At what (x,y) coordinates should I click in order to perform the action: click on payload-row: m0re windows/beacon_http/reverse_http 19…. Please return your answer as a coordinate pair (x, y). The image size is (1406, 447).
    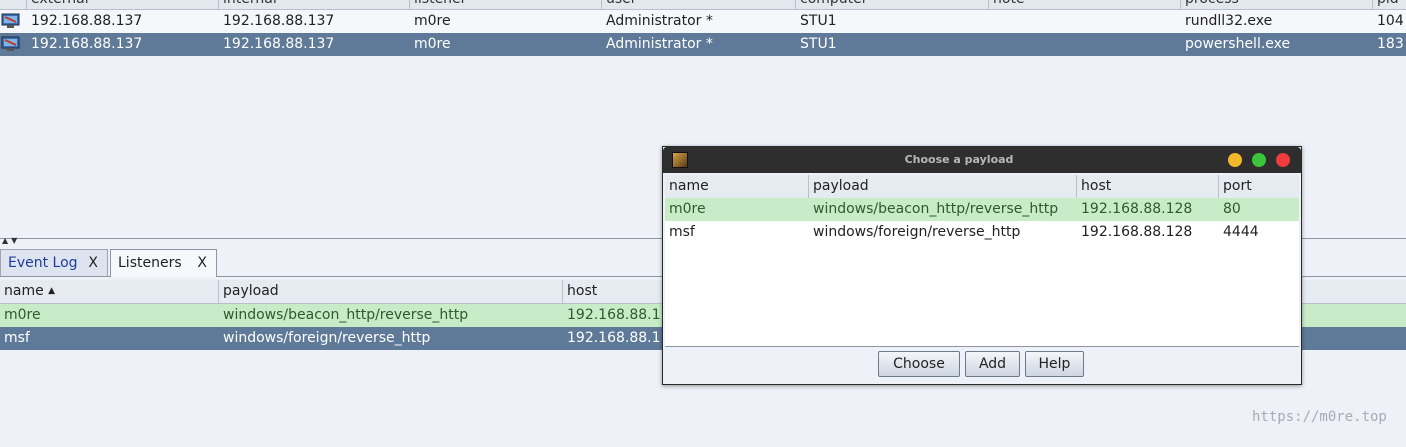
    Looking at the image, I should click on (982, 209).